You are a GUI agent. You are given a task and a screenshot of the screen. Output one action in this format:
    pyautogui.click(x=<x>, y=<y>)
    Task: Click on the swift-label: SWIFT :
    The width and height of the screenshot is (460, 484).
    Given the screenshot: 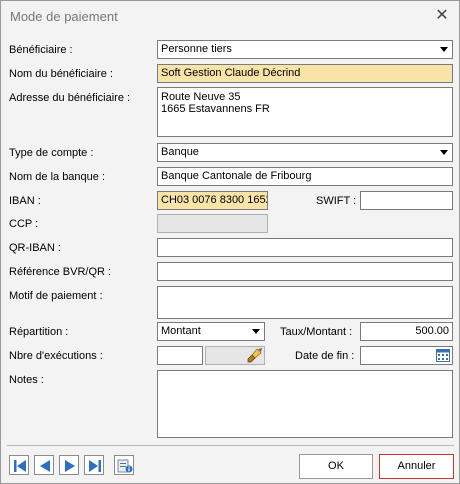 What is the action you would take?
    pyautogui.click(x=336, y=201)
    